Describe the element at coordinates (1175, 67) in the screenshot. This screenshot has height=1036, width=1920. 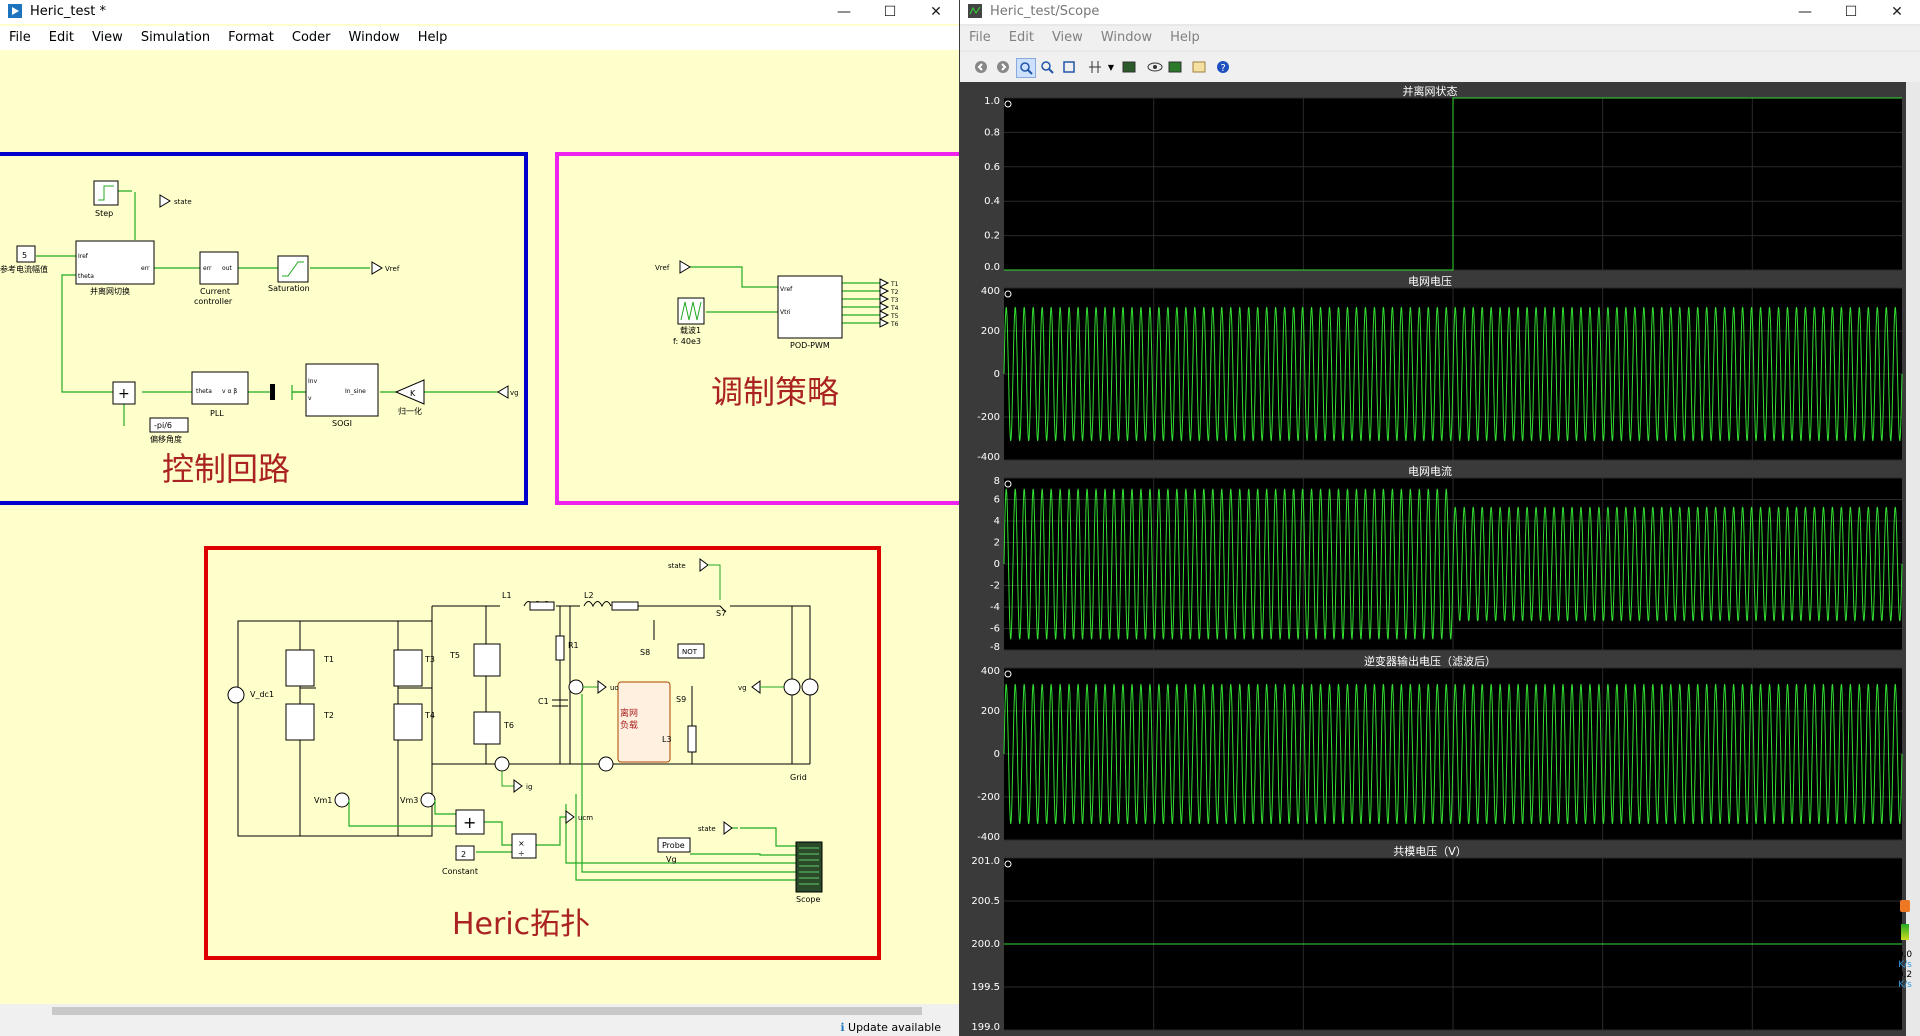
I see `export-icon` at that location.